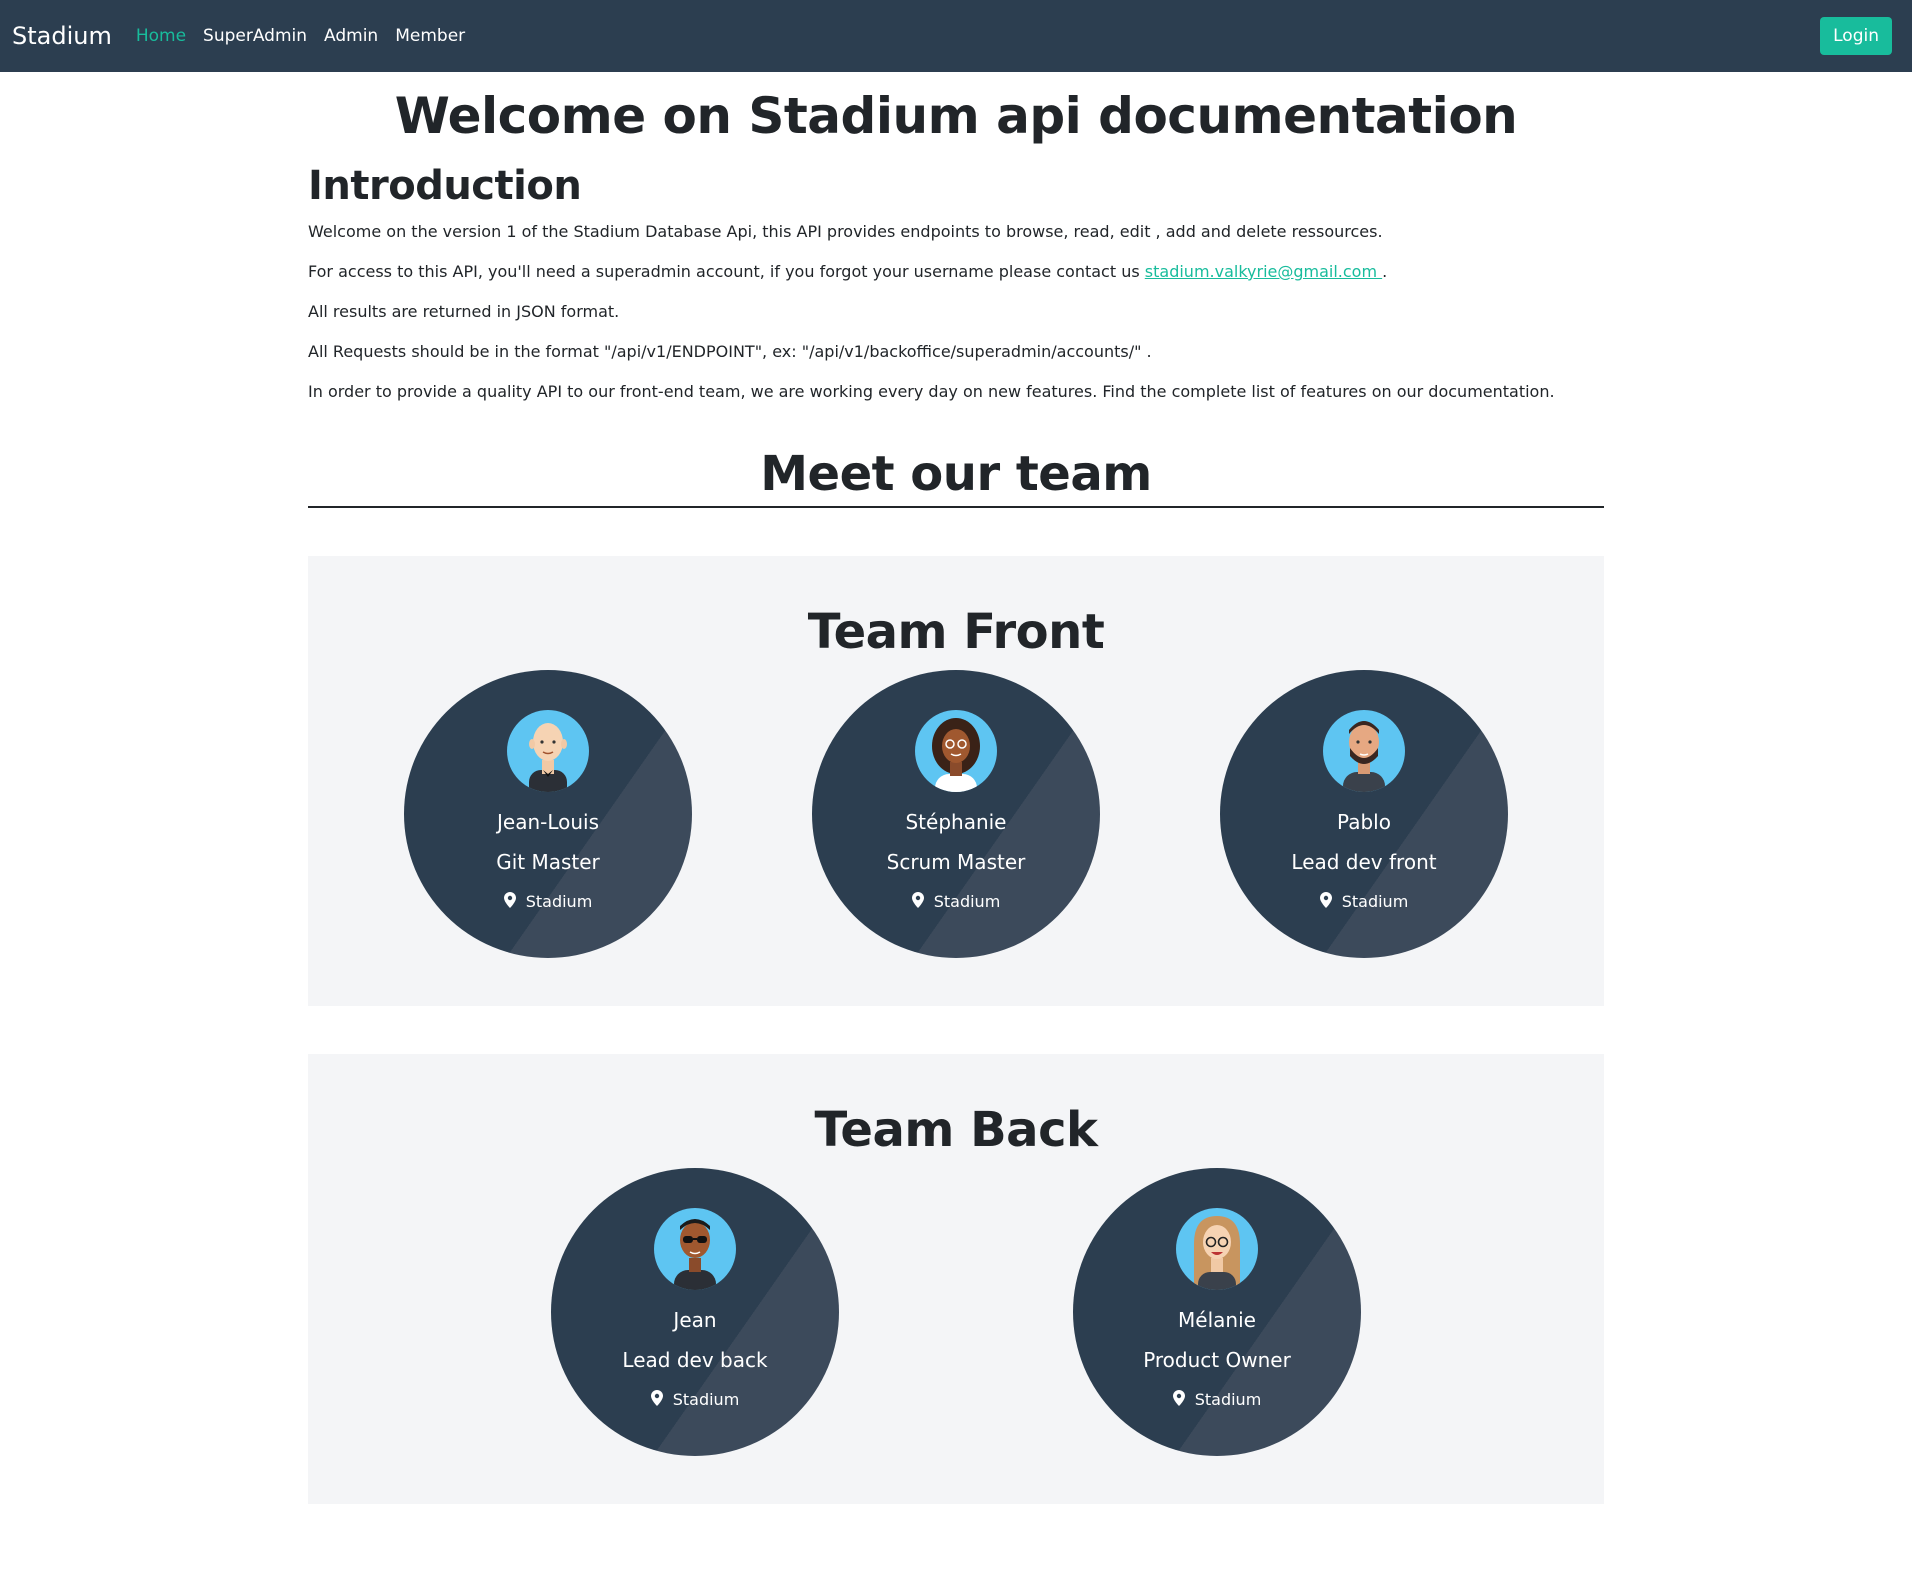 The image size is (1912, 1586). Describe the element at coordinates (1217, 1319) in the screenshot. I see `member-name: Mélanie` at that location.